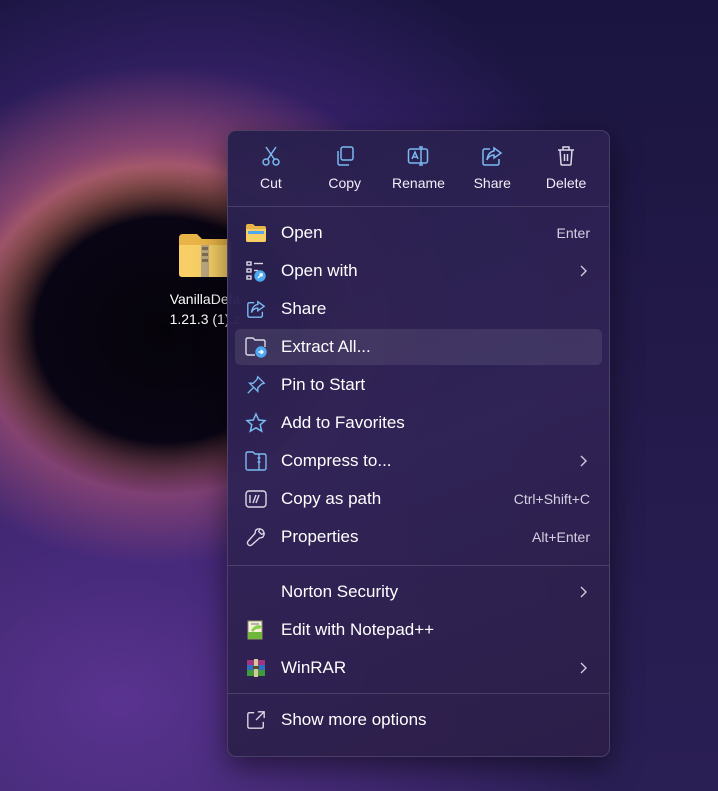 Image resolution: width=718 pixels, height=791 pixels. What do you see at coordinates (345, 156) in the screenshot?
I see `copy-icon` at bounding box center [345, 156].